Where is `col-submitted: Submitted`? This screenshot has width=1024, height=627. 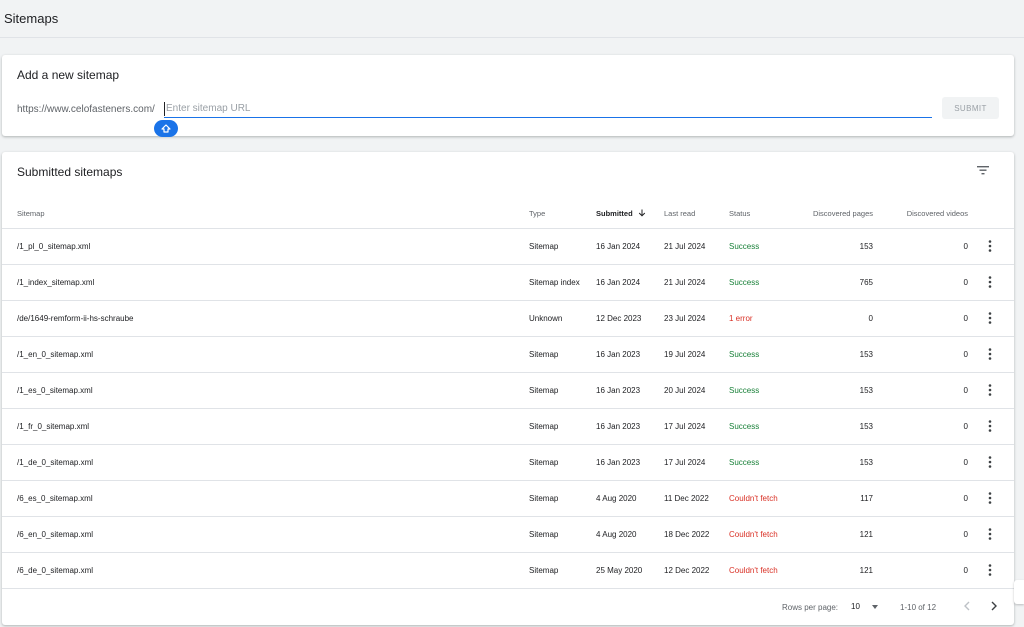 col-submitted: Submitted is located at coordinates (621, 213).